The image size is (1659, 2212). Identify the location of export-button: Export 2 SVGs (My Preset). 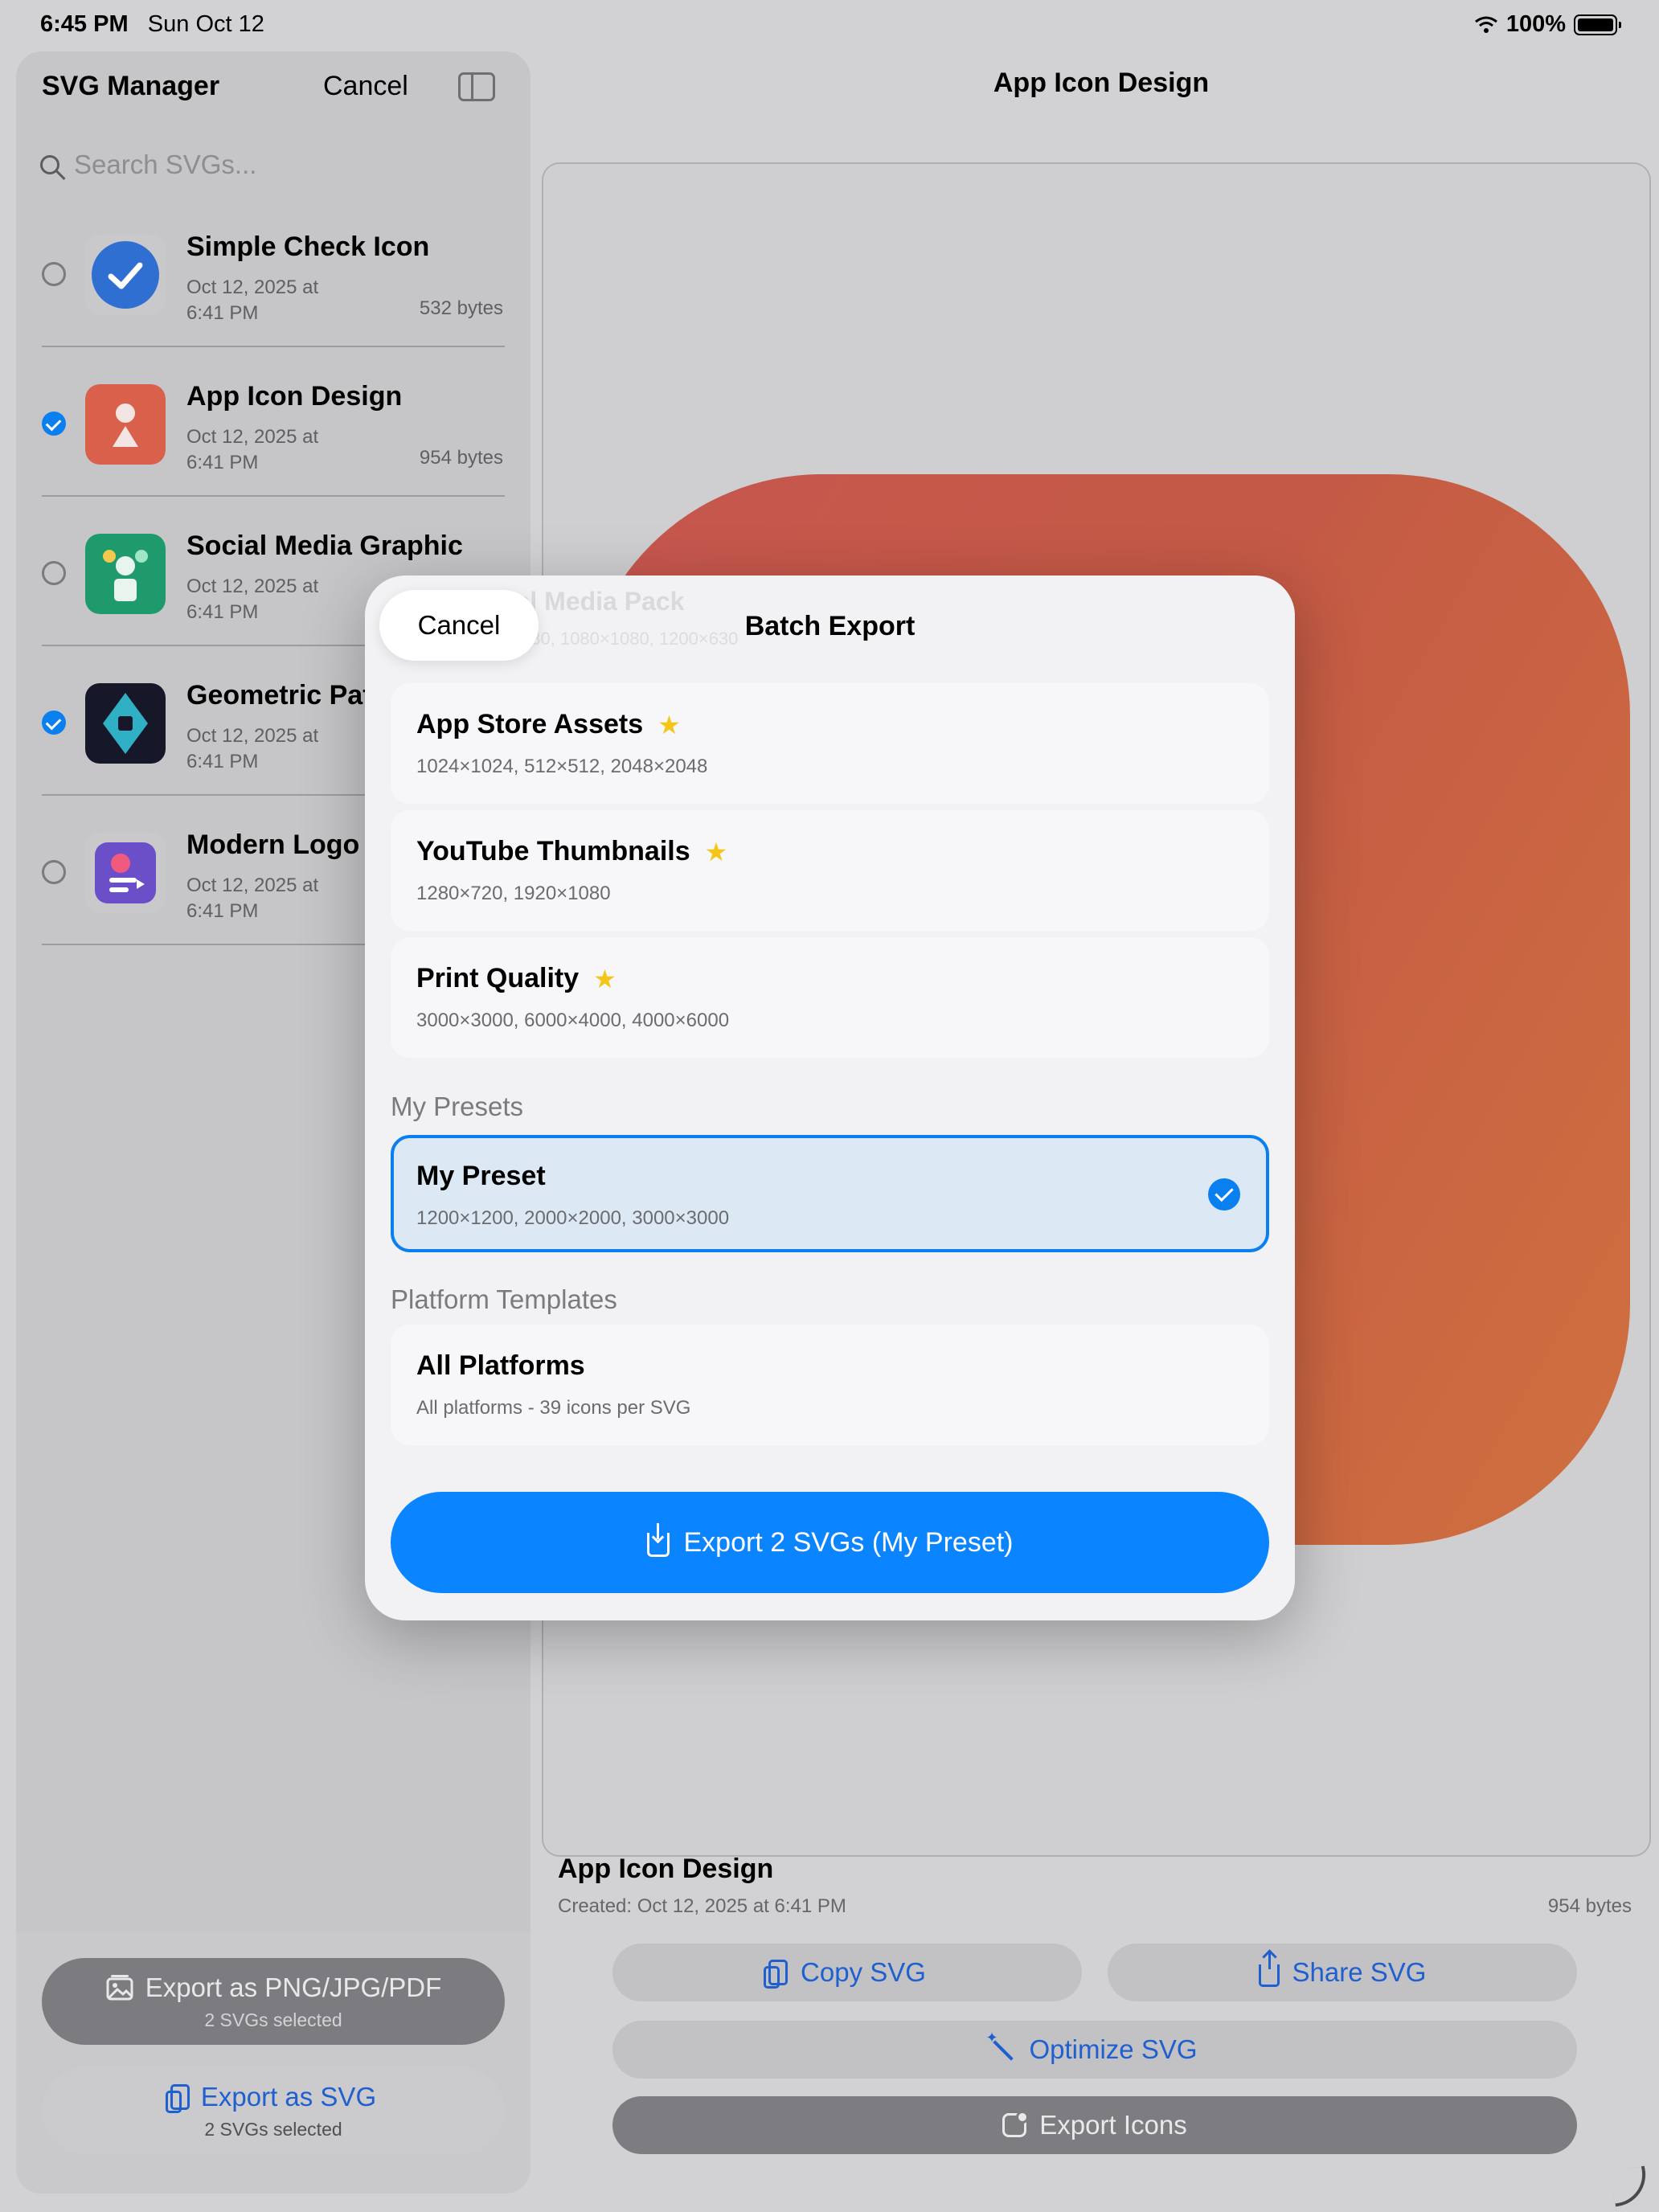
(830, 1542).